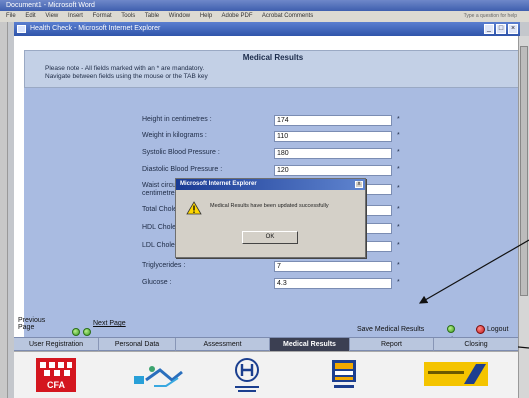 Image resolution: width=529 pixels, height=398 pixels. What do you see at coordinates (56, 344) in the screenshot?
I see `tab-user-registration: User Registration` at bounding box center [56, 344].